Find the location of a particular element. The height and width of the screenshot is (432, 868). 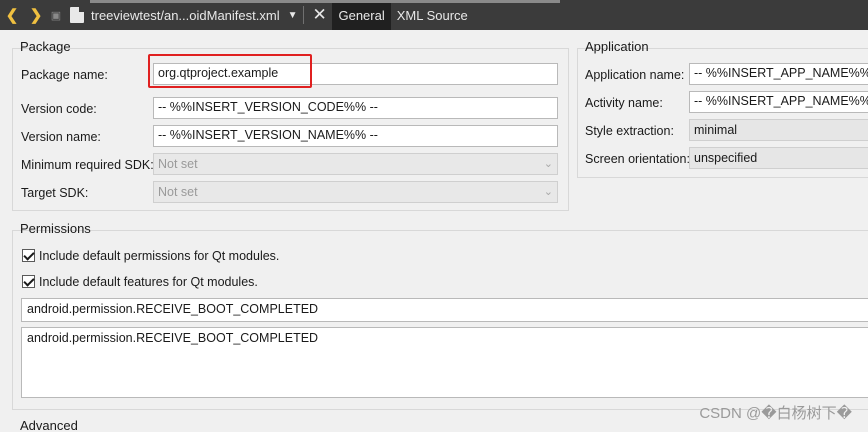

background-text-fragment is located at coordinates (325, 1).